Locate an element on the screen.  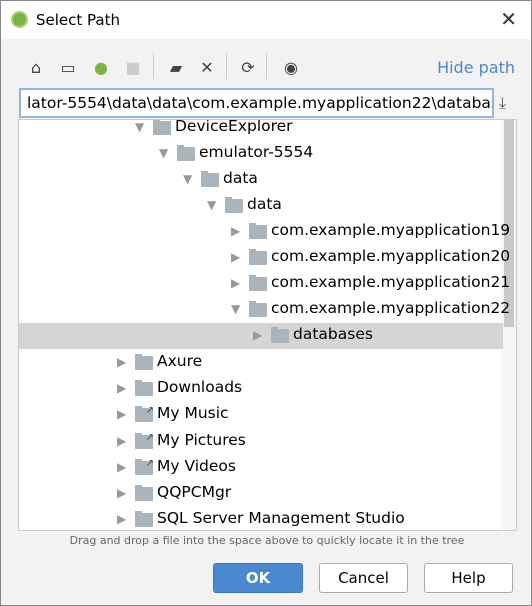
module-icon: ■ is located at coordinates (133, 67).